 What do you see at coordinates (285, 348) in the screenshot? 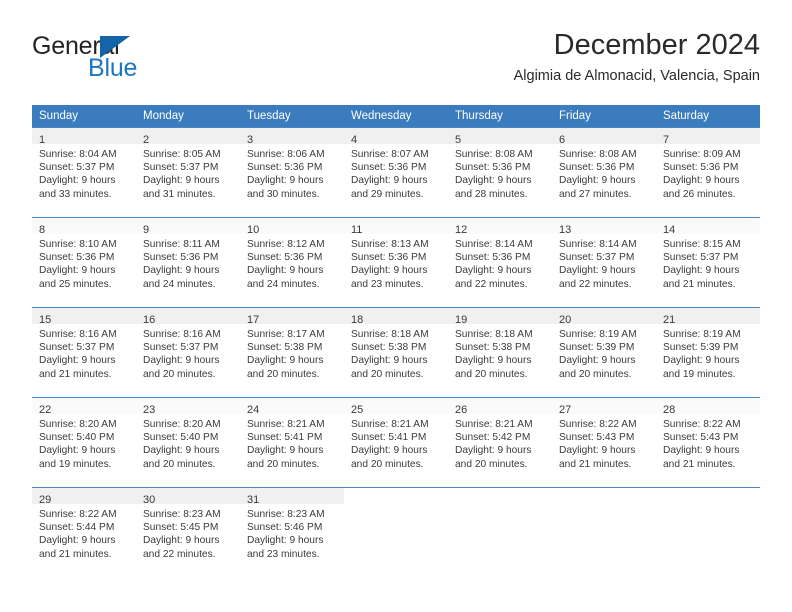
I see `sunset-time: Sunset: 5:38 PM` at bounding box center [285, 348].